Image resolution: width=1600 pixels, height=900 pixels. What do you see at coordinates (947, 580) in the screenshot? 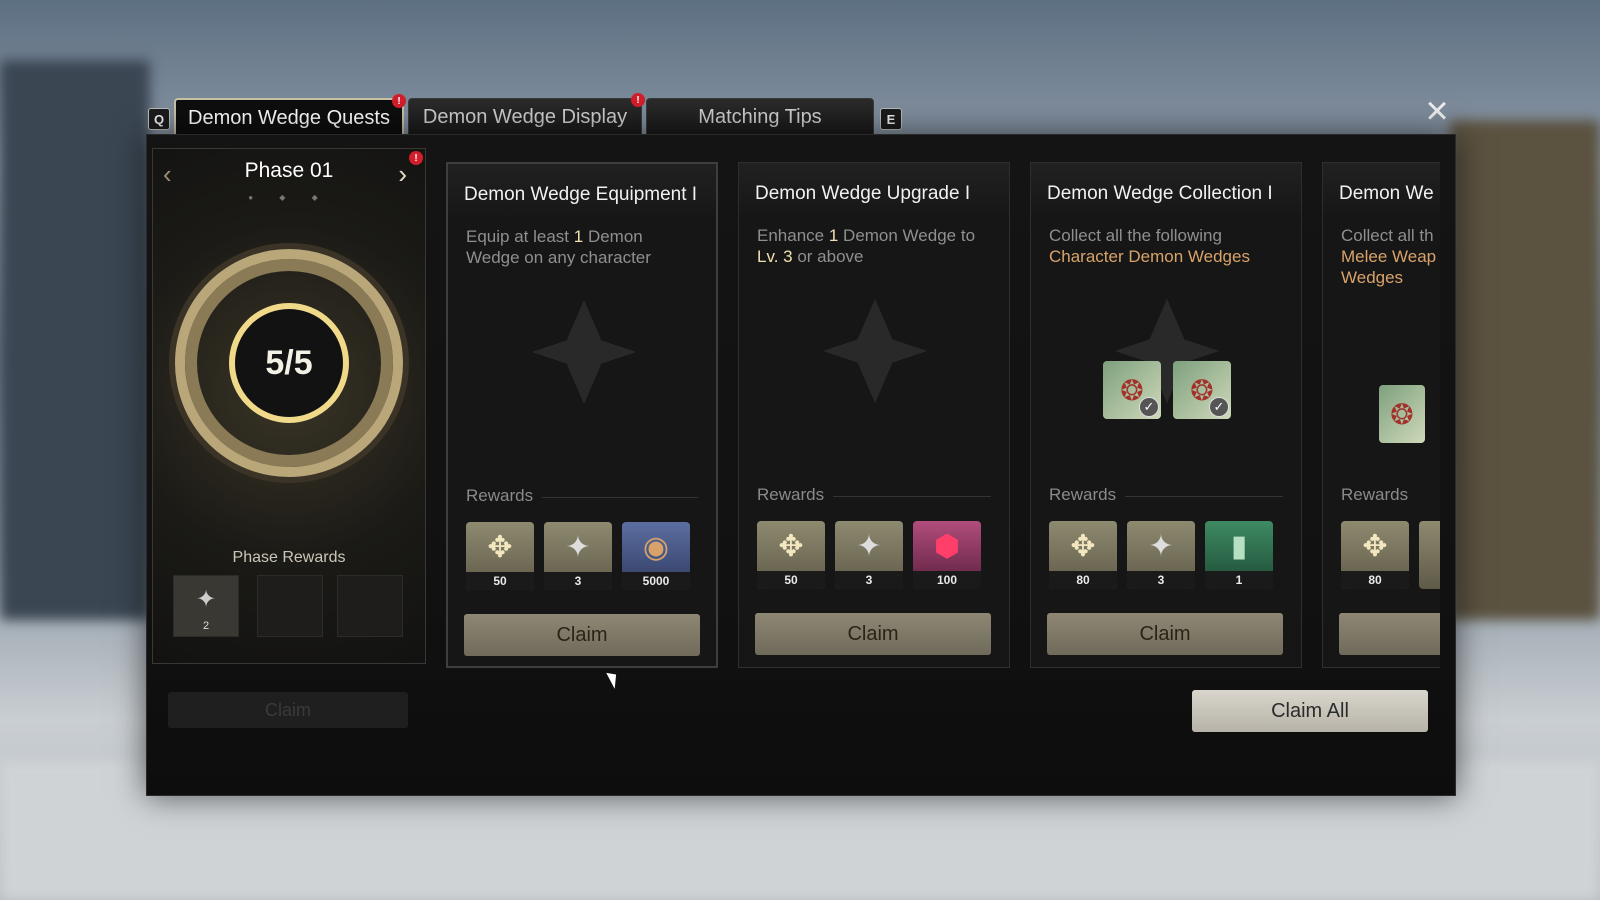
I see `reward-count: 100` at bounding box center [947, 580].